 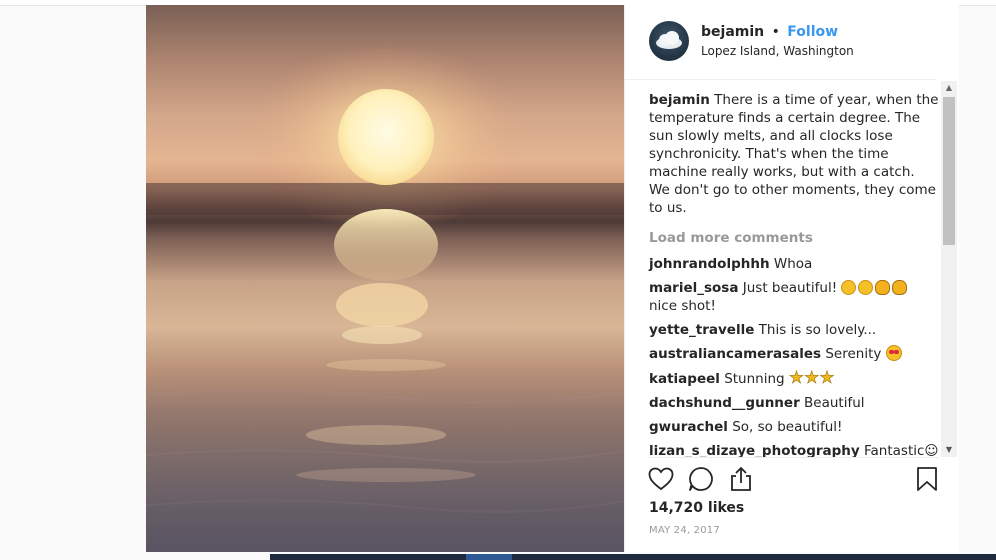 I want to click on avatar, so click(x=669, y=41).